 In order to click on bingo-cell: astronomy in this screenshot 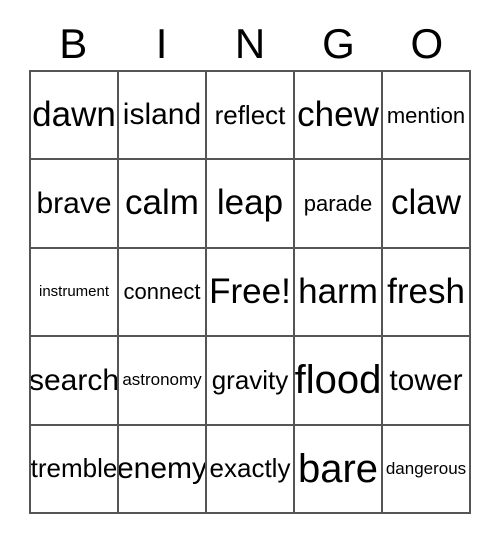, I will do `click(163, 381)`.